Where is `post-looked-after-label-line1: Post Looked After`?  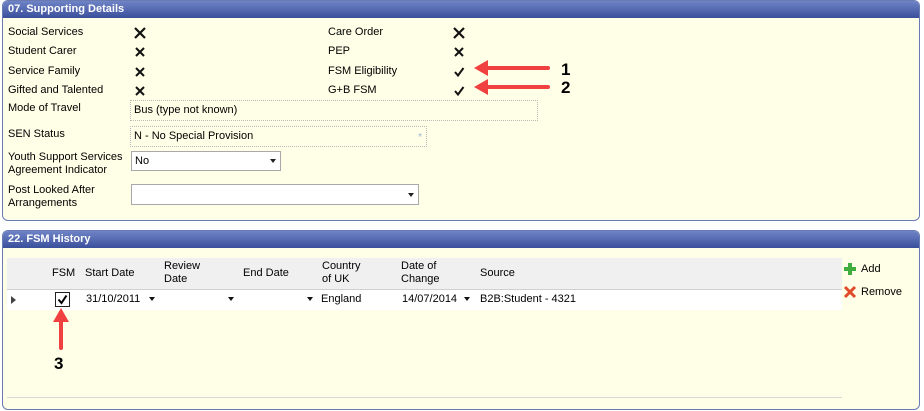 post-looked-after-label-line1: Post Looked After is located at coordinates (51, 190).